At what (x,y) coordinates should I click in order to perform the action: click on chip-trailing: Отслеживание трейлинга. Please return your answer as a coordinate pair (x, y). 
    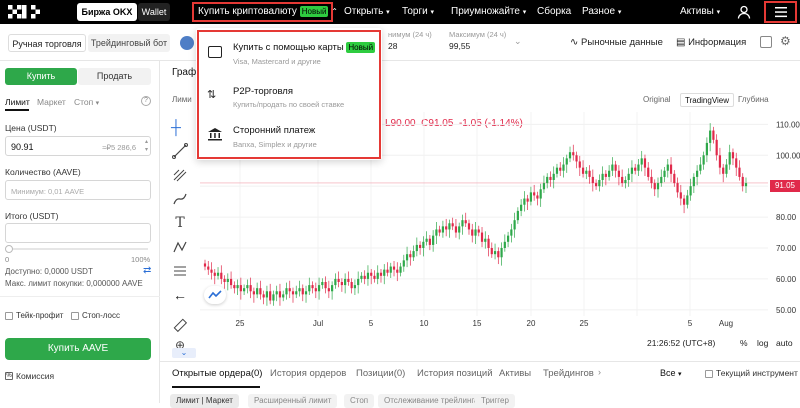
    Looking at the image, I should click on (431, 401).